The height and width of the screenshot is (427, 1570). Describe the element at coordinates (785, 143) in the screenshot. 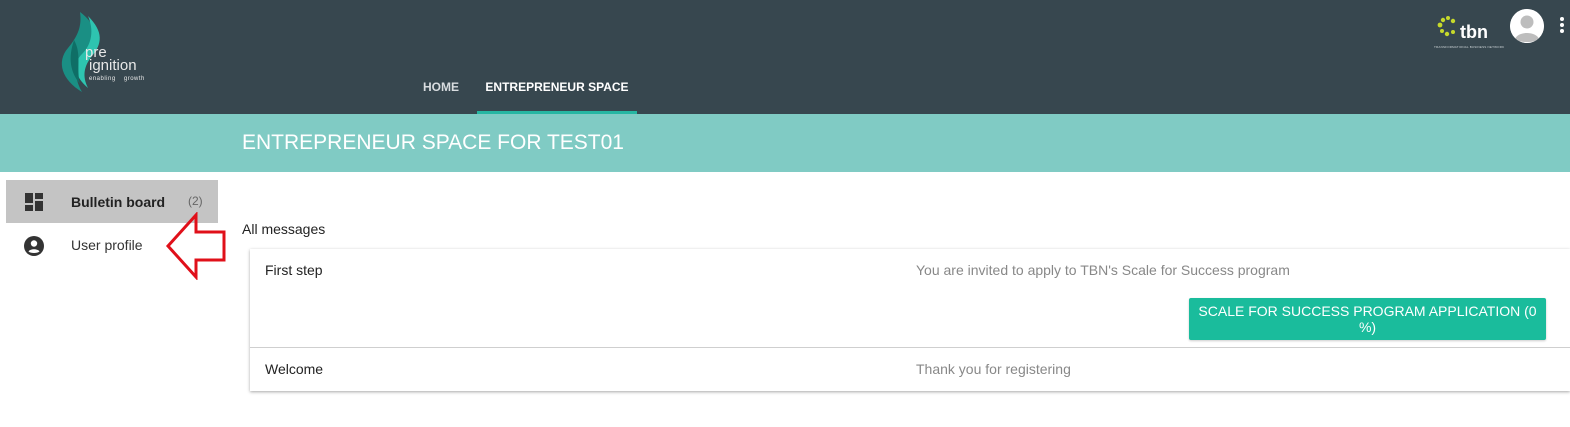

I see `page-banner` at that location.